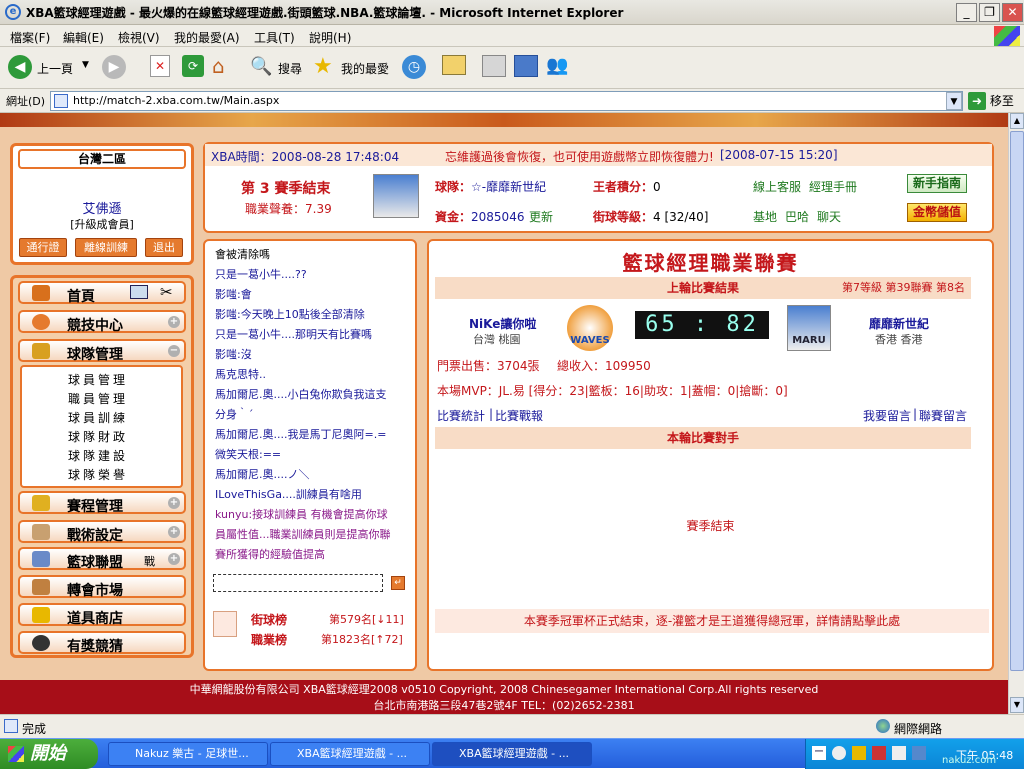 This screenshot has width=1024, height=769. What do you see at coordinates (558, 66) in the screenshot?
I see `messenger-icon: 👥` at bounding box center [558, 66].